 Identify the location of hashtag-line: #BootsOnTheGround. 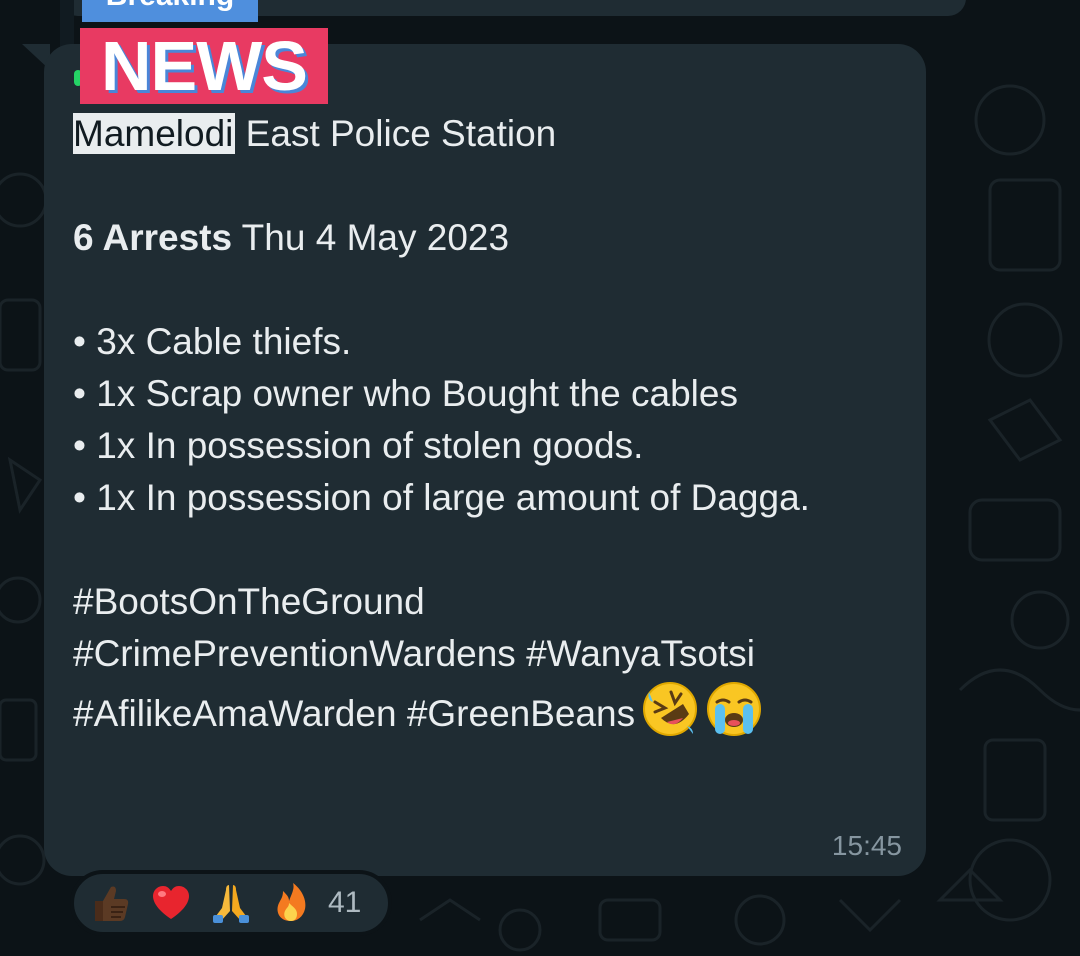
(249, 601).